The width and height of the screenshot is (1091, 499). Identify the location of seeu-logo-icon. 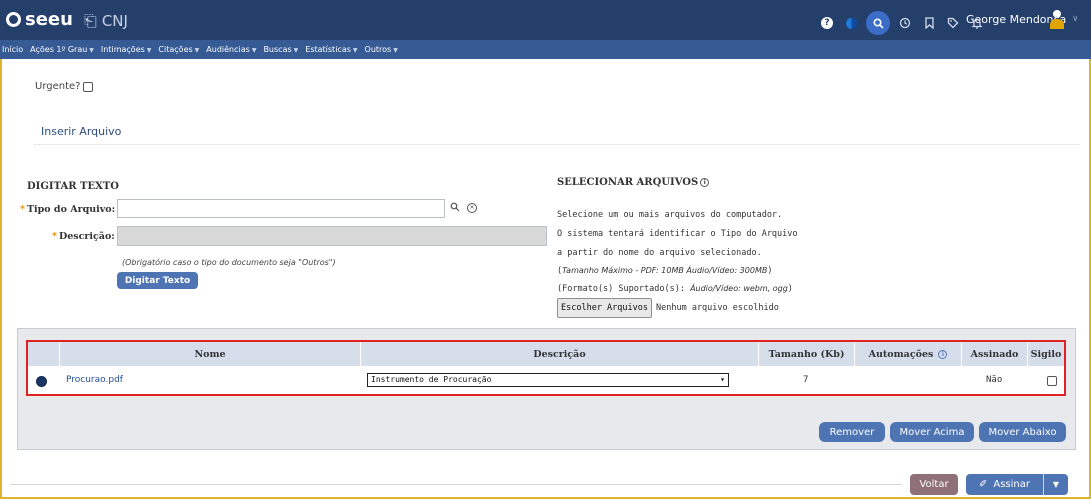
(13, 19).